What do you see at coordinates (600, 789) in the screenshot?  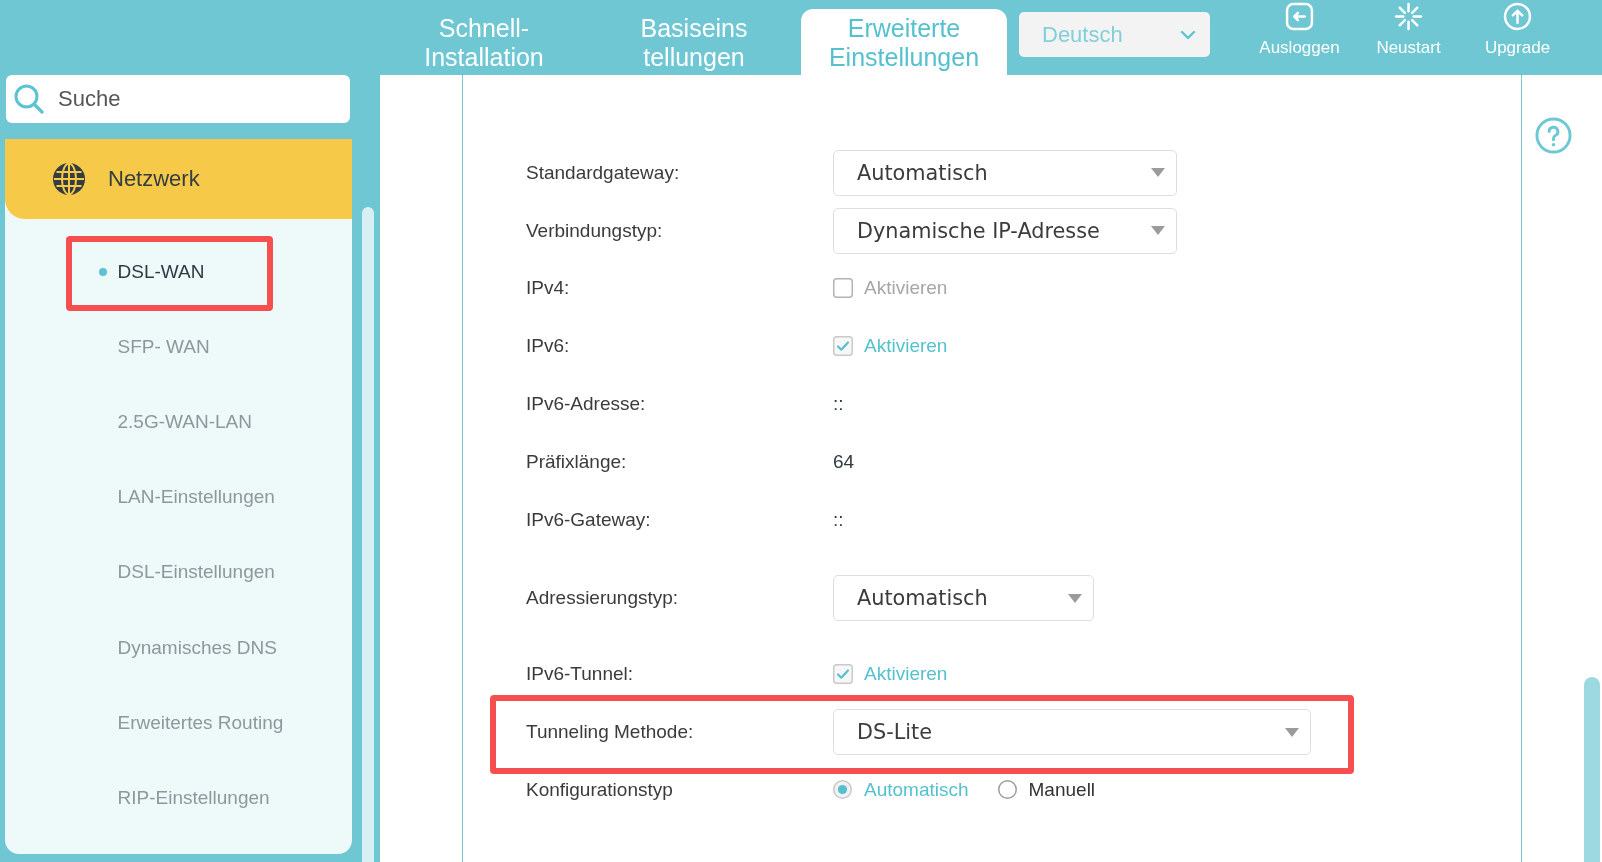 I see `field-label: Konfigurationstyp` at bounding box center [600, 789].